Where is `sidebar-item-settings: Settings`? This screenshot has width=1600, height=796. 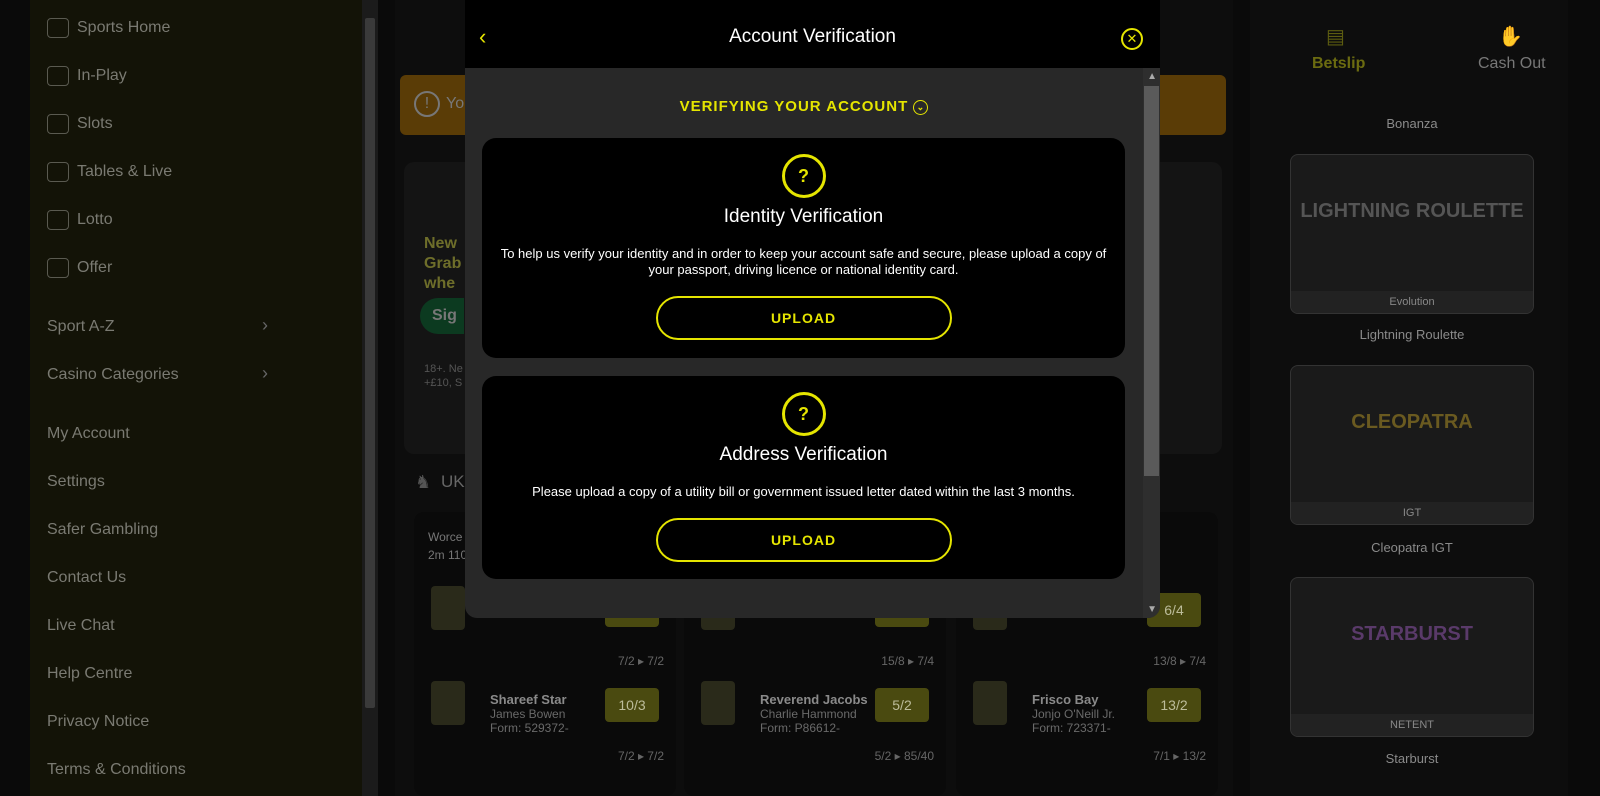
sidebar-item-settings: Settings is located at coordinates (76, 482).